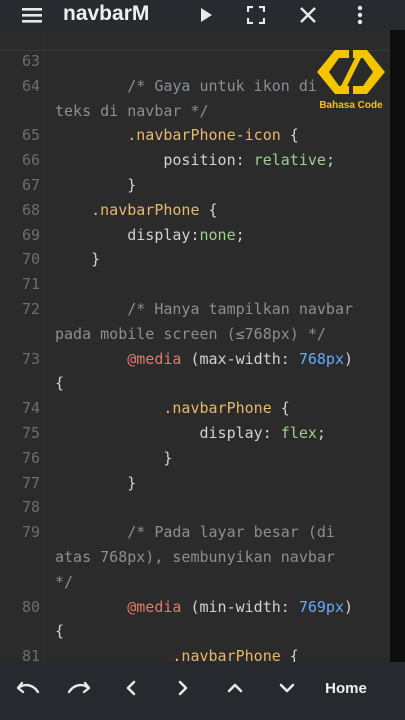 Image resolution: width=405 pixels, height=720 pixels. Describe the element at coordinates (183, 688) in the screenshot. I see `arrow-right-icon` at that location.